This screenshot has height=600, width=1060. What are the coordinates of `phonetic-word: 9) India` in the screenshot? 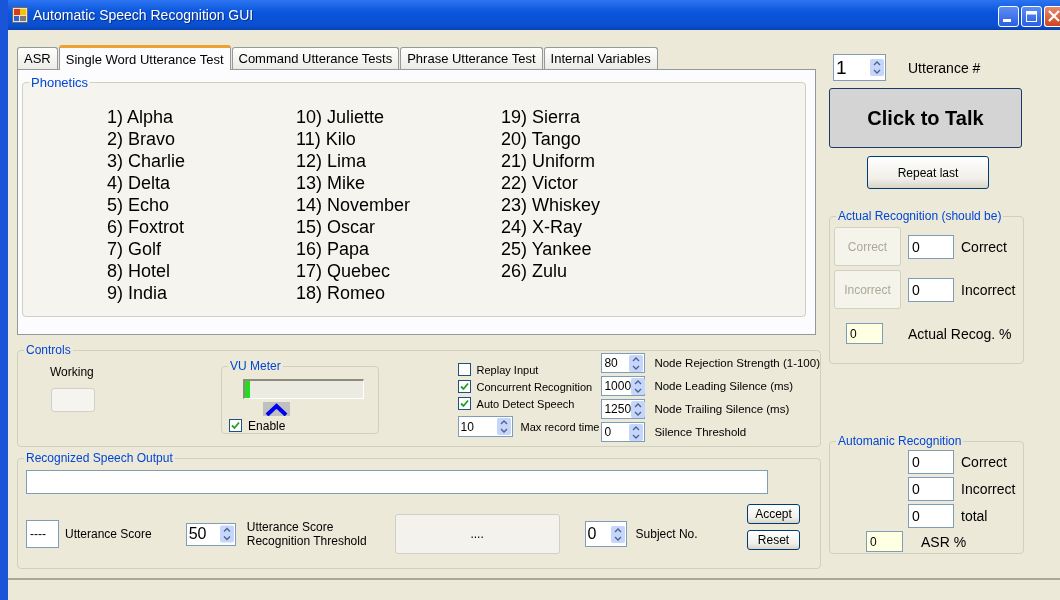 It's located at (138, 293).